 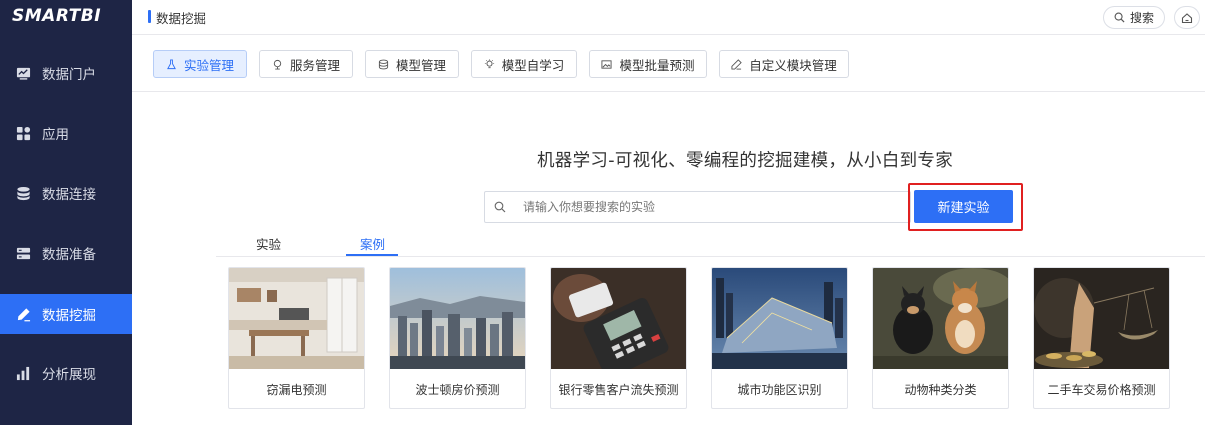 What do you see at coordinates (69, 255) in the screenshot?
I see `sidebar-item-label: 数据准备` at bounding box center [69, 255].